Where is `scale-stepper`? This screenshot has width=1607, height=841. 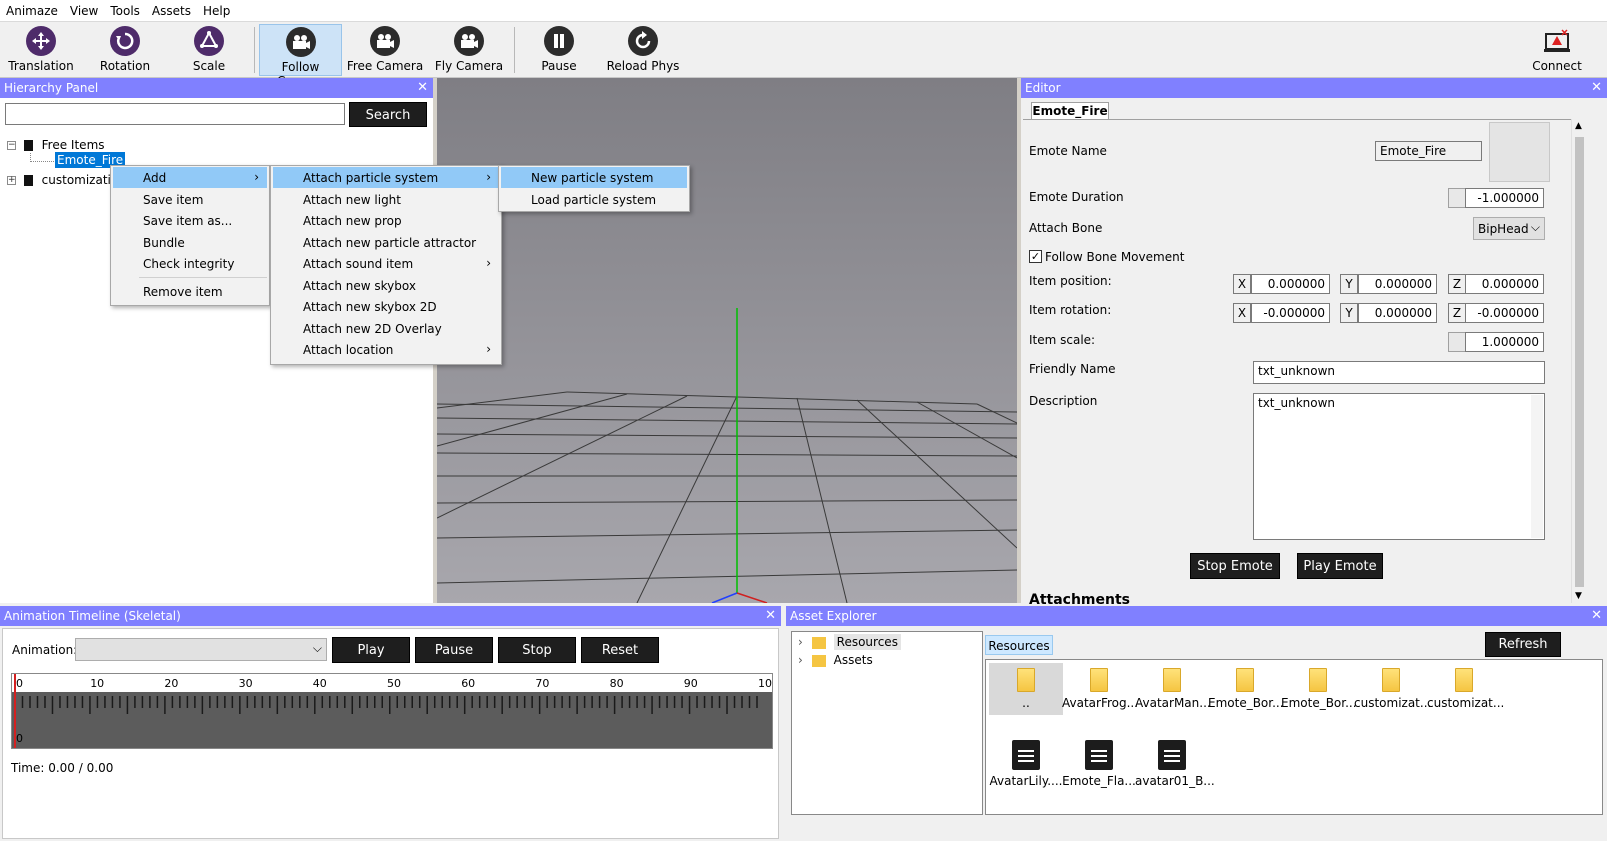
scale-stepper is located at coordinates (1457, 342).